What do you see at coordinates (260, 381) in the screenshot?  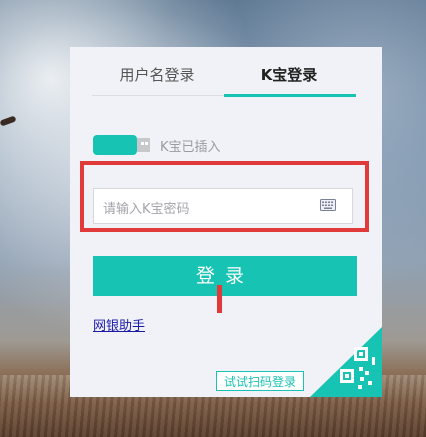 I see `qr-login-tag: 试试扫码登录` at bounding box center [260, 381].